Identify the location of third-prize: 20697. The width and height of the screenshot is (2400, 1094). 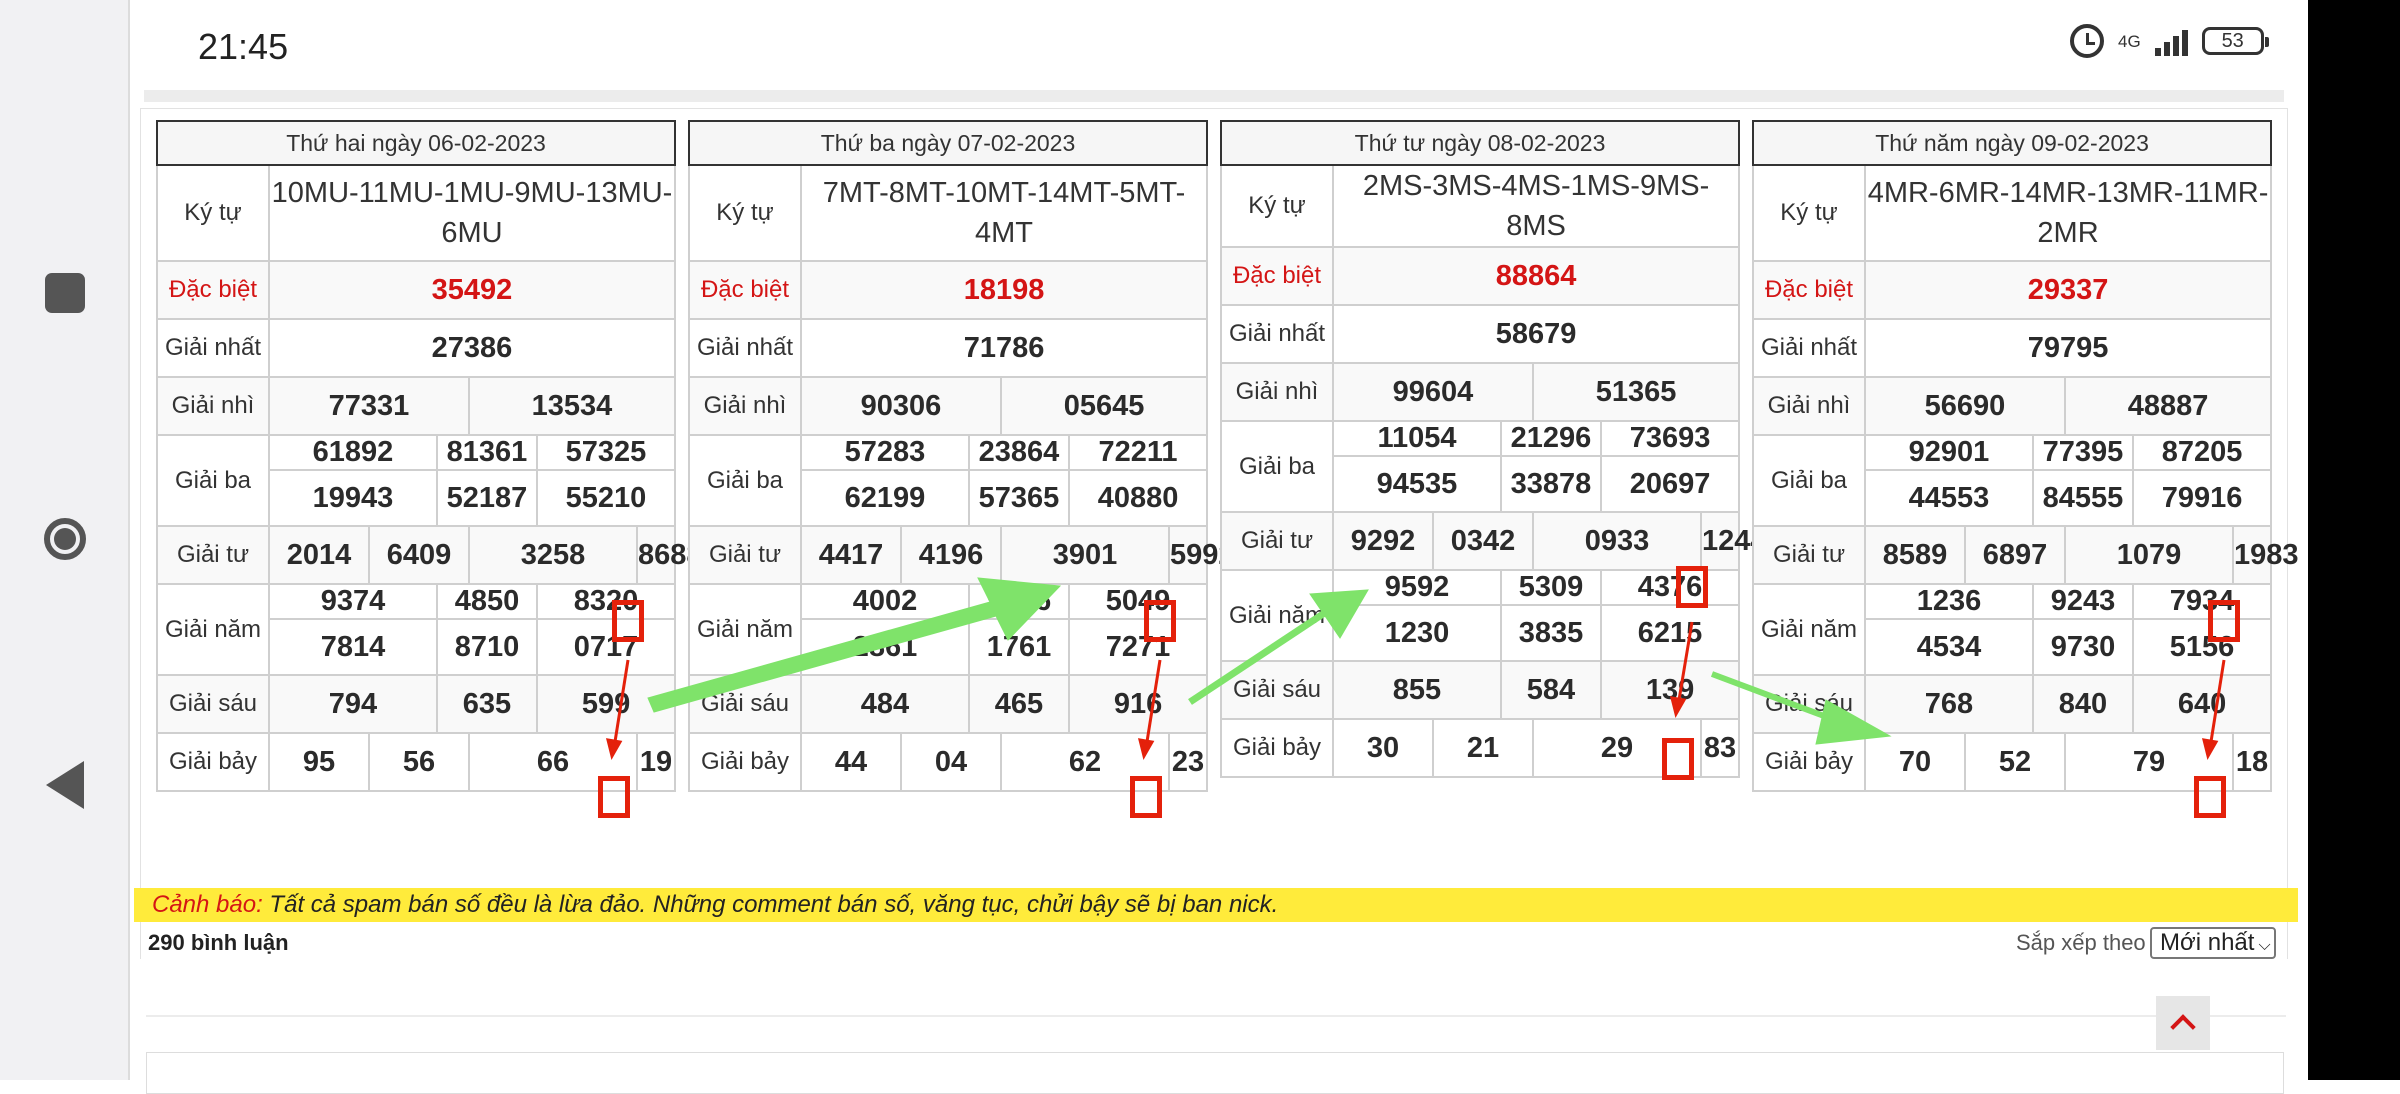
(1670, 484).